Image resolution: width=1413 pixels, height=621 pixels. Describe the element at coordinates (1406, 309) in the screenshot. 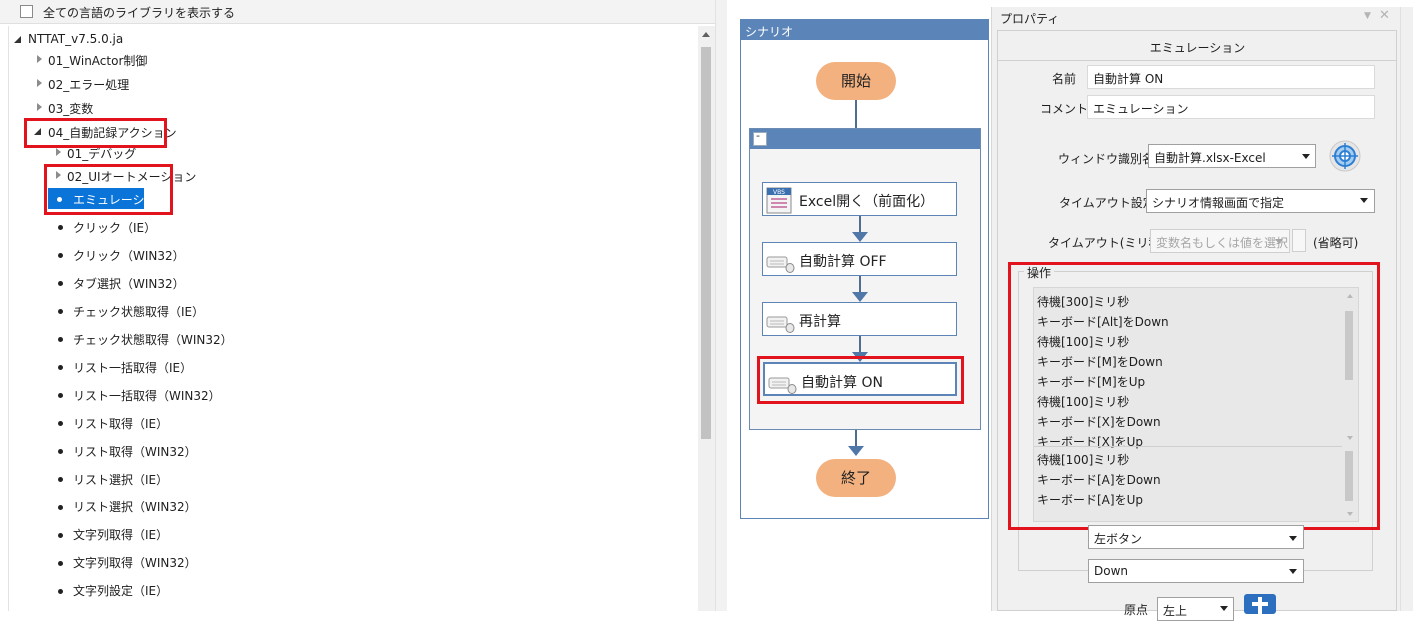

I see `properties-scrollbar` at that location.